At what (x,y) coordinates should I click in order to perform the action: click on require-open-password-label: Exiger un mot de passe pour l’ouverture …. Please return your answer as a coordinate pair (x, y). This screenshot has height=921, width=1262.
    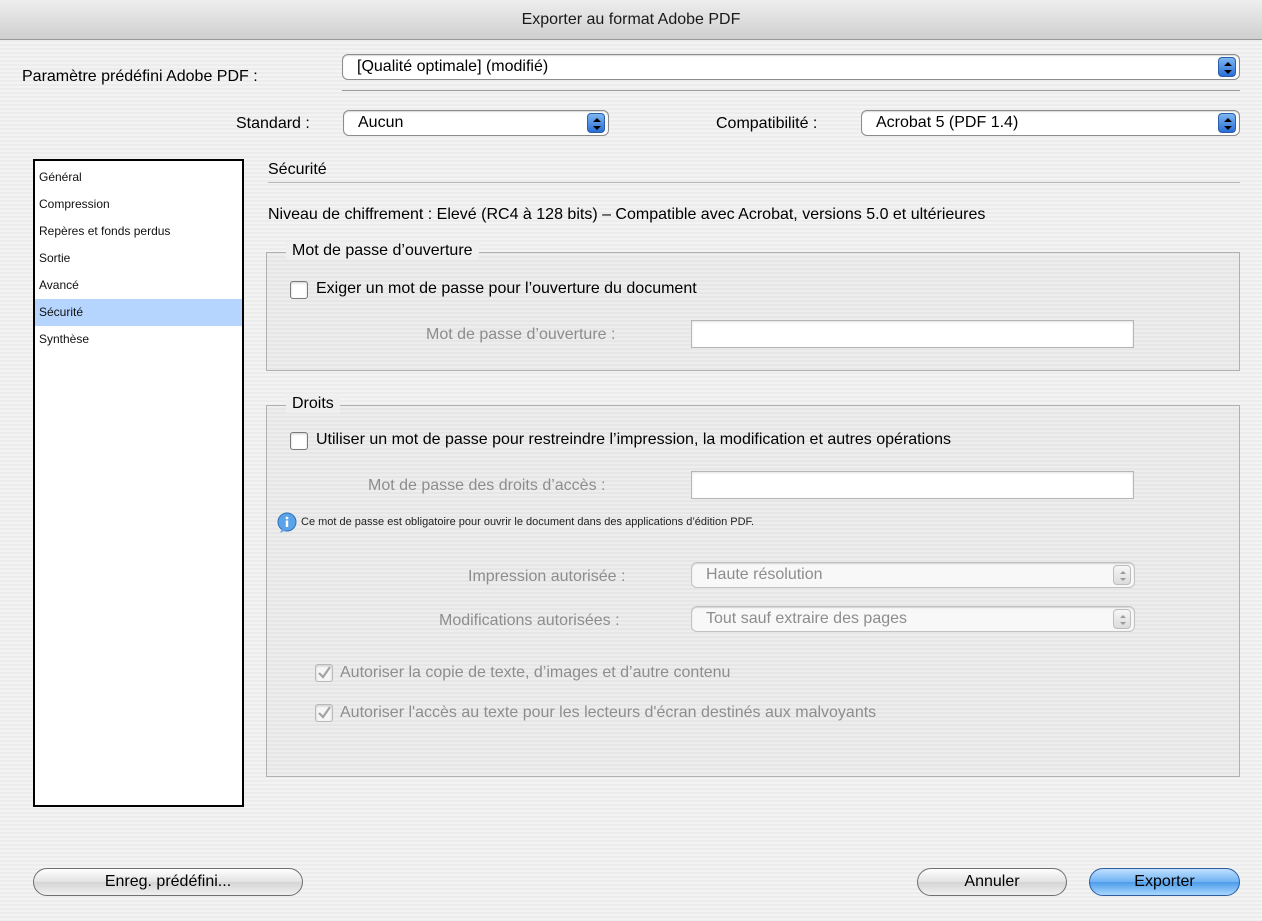
    Looking at the image, I should click on (506, 289).